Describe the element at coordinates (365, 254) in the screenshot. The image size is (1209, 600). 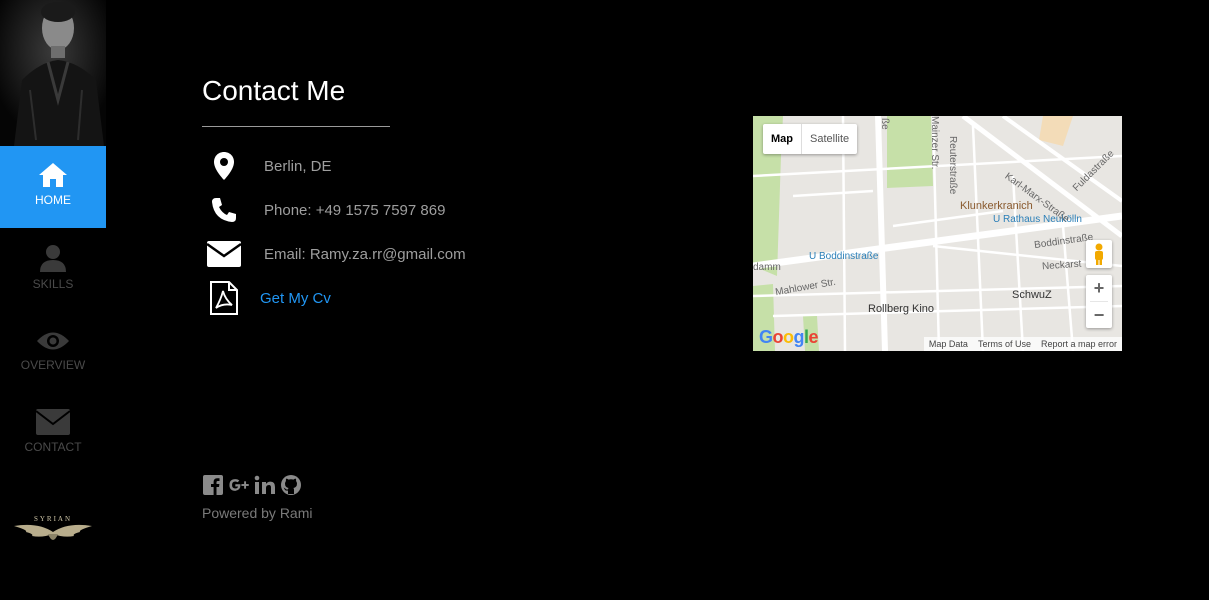
I see `email-text: Email: Ramy.za.rr@gmail.com` at that location.